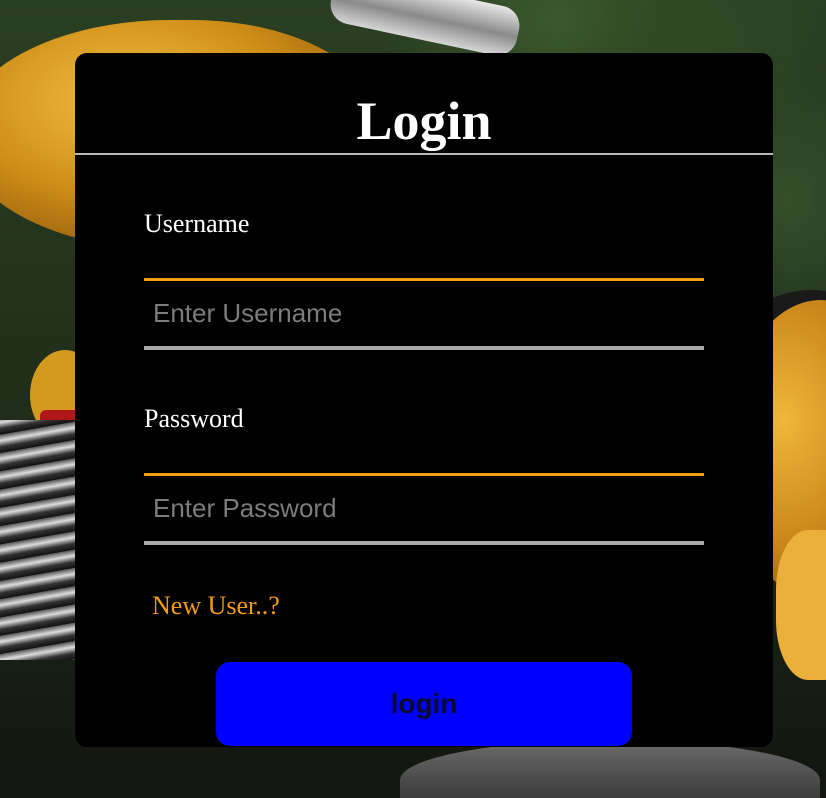 The width and height of the screenshot is (826, 798). Describe the element at coordinates (801, 605) in the screenshot. I see `motorcycle-side-panel-band` at that location.